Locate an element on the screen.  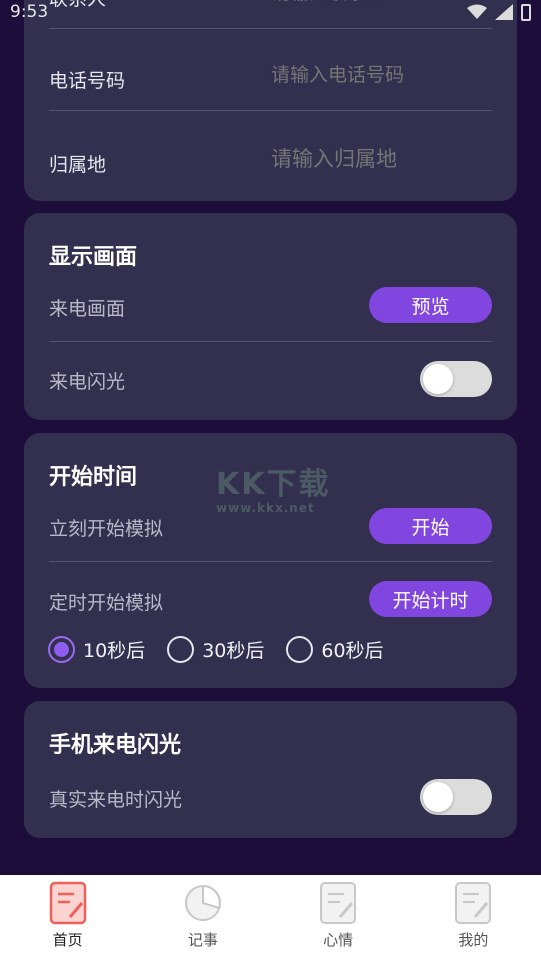
real-call-flash-toggle is located at coordinates (456, 797).